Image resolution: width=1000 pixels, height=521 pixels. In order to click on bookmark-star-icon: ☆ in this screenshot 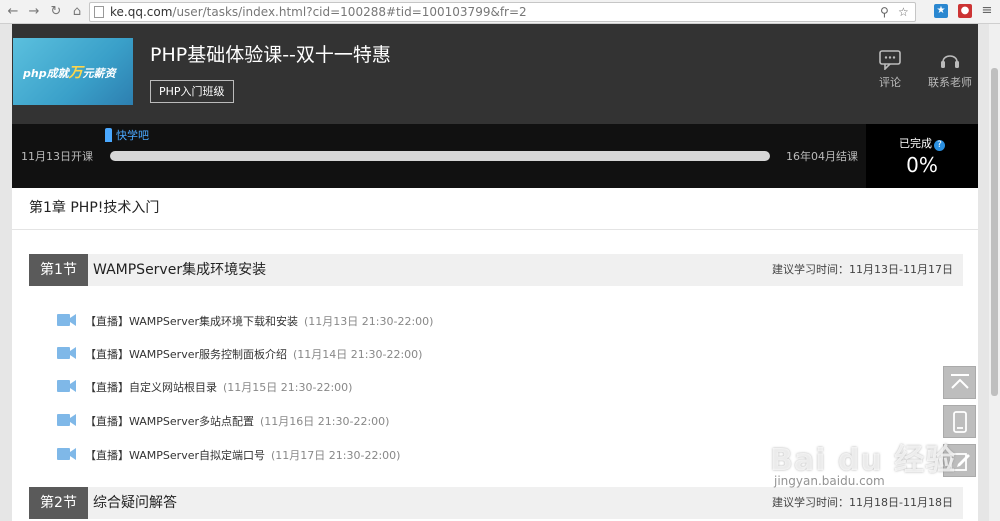, I will do `click(903, 12)`.